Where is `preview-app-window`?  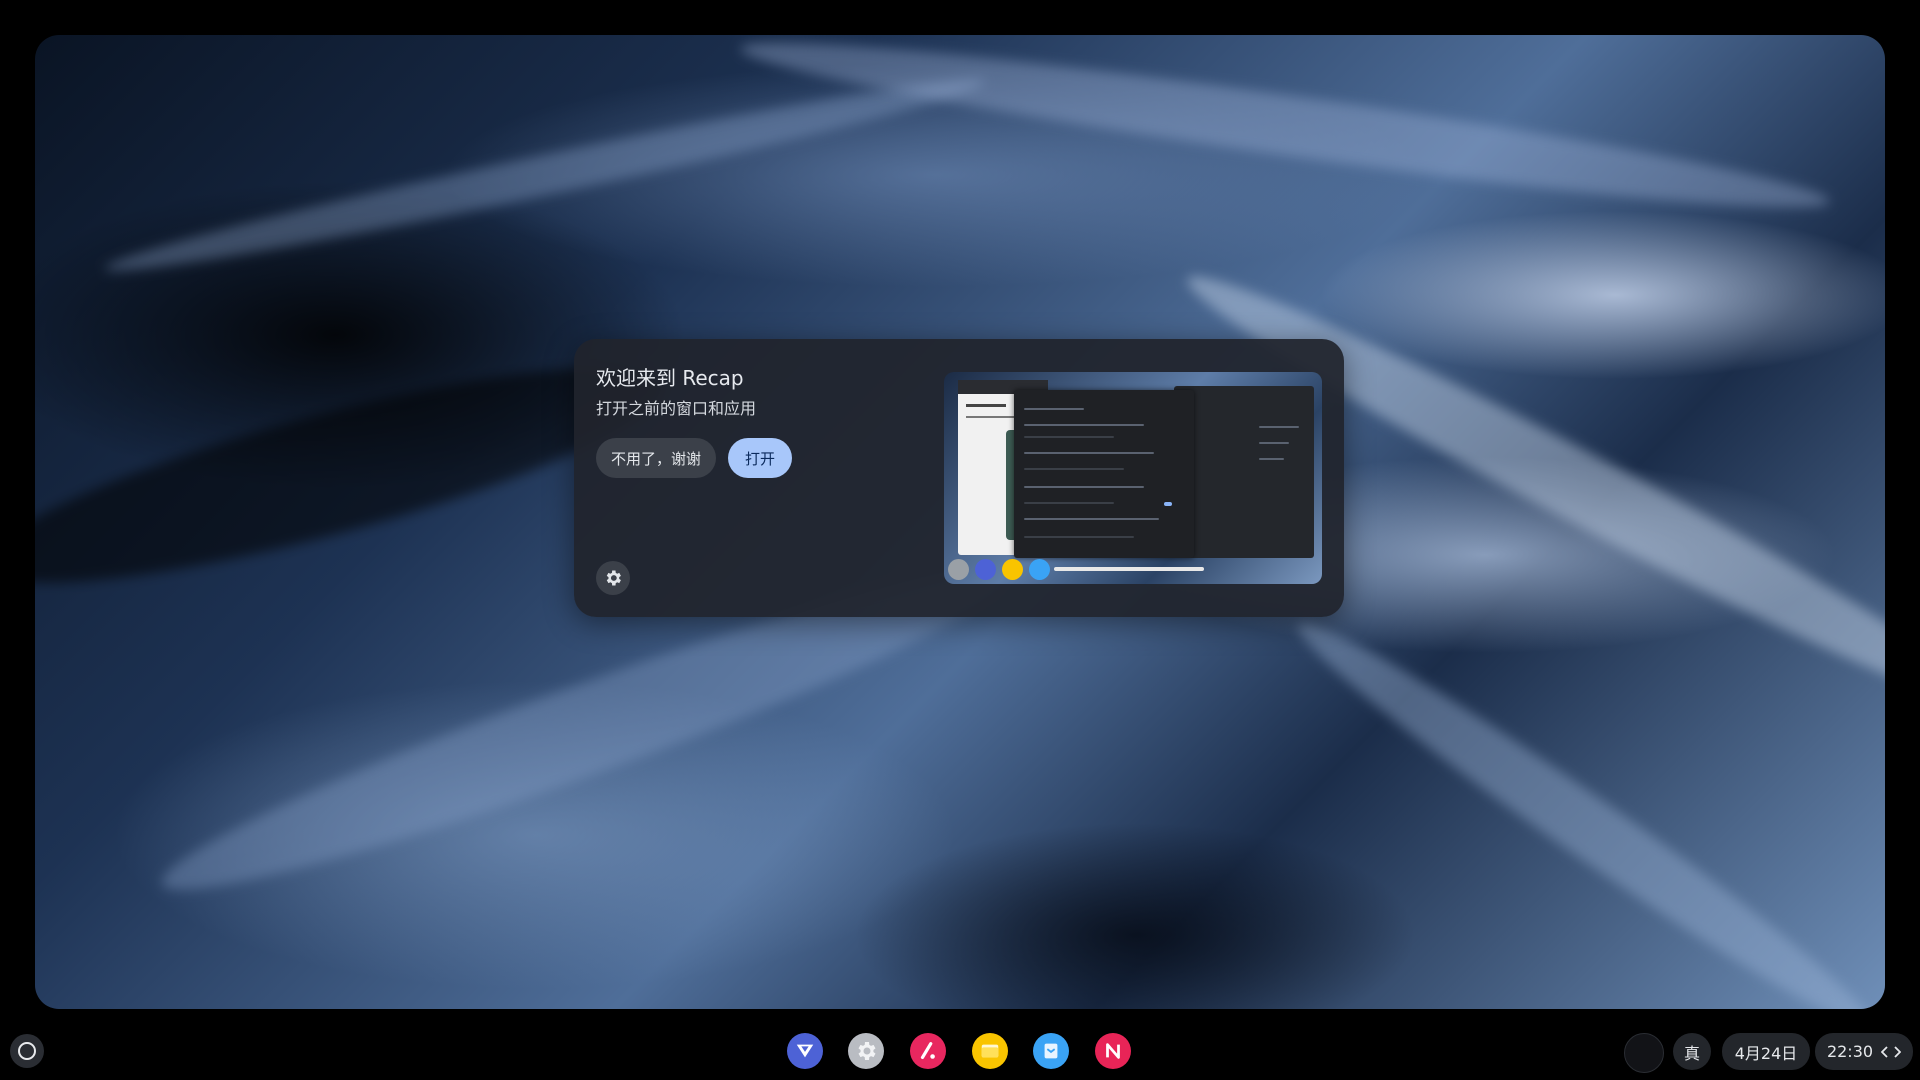
preview-app-window is located at coordinates (1244, 472).